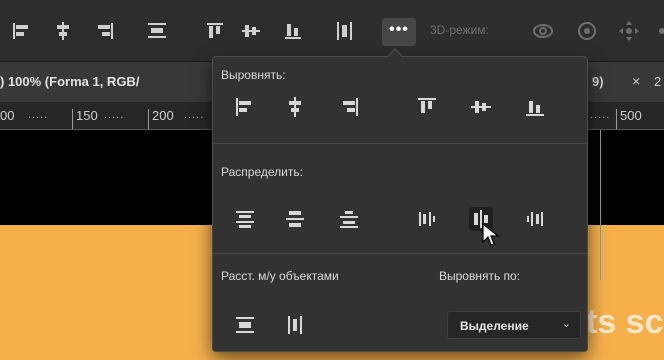 This screenshot has height=360, width=664. Describe the element at coordinates (245, 107) in the screenshot. I see `align-left-edges-icon` at that location.